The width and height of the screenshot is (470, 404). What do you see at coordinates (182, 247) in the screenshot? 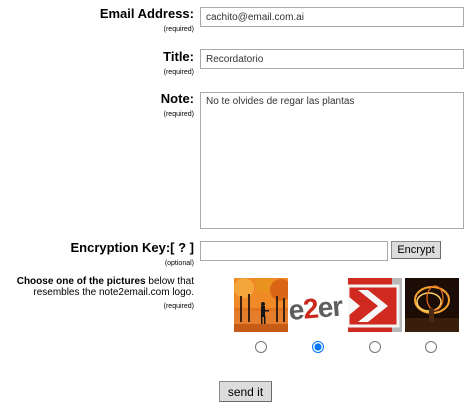
I see `encryption-help-link: [ ? ]` at bounding box center [182, 247].